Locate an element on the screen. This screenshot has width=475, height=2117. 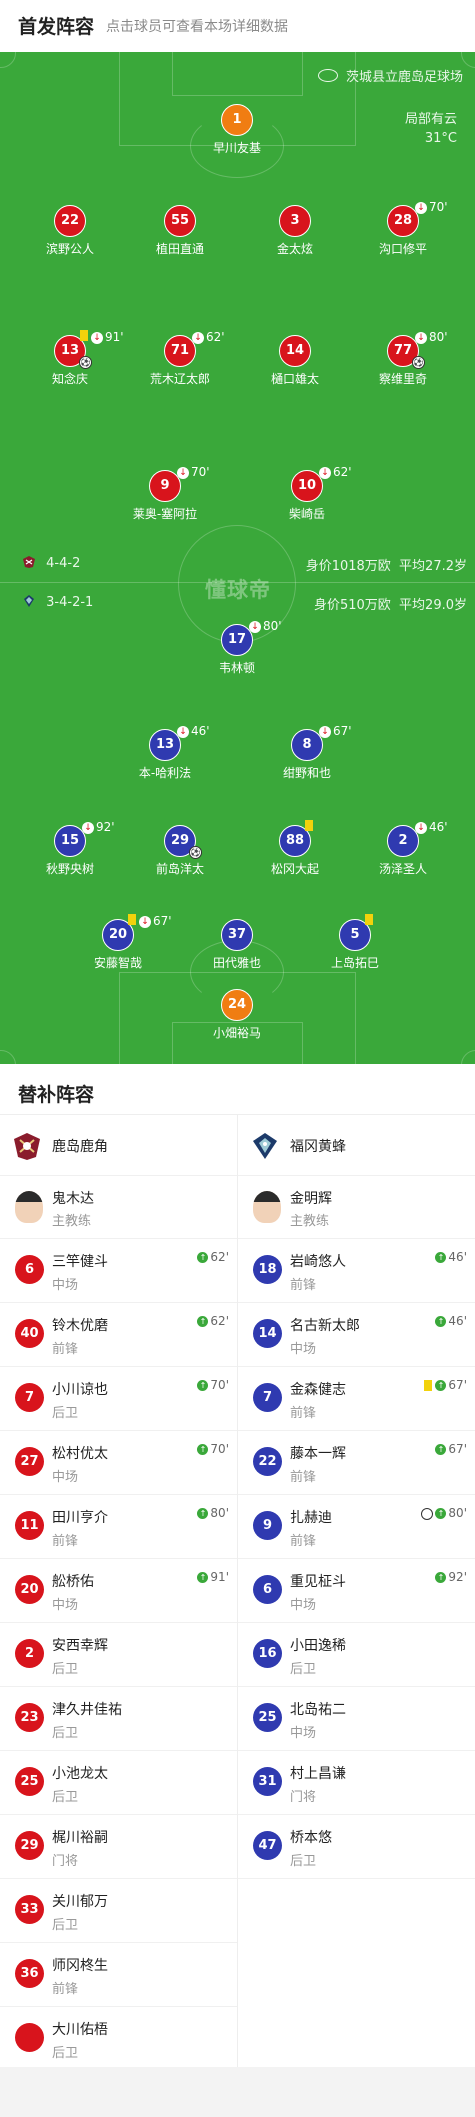
player-number-badge: 55 is located at coordinates (180, 221).